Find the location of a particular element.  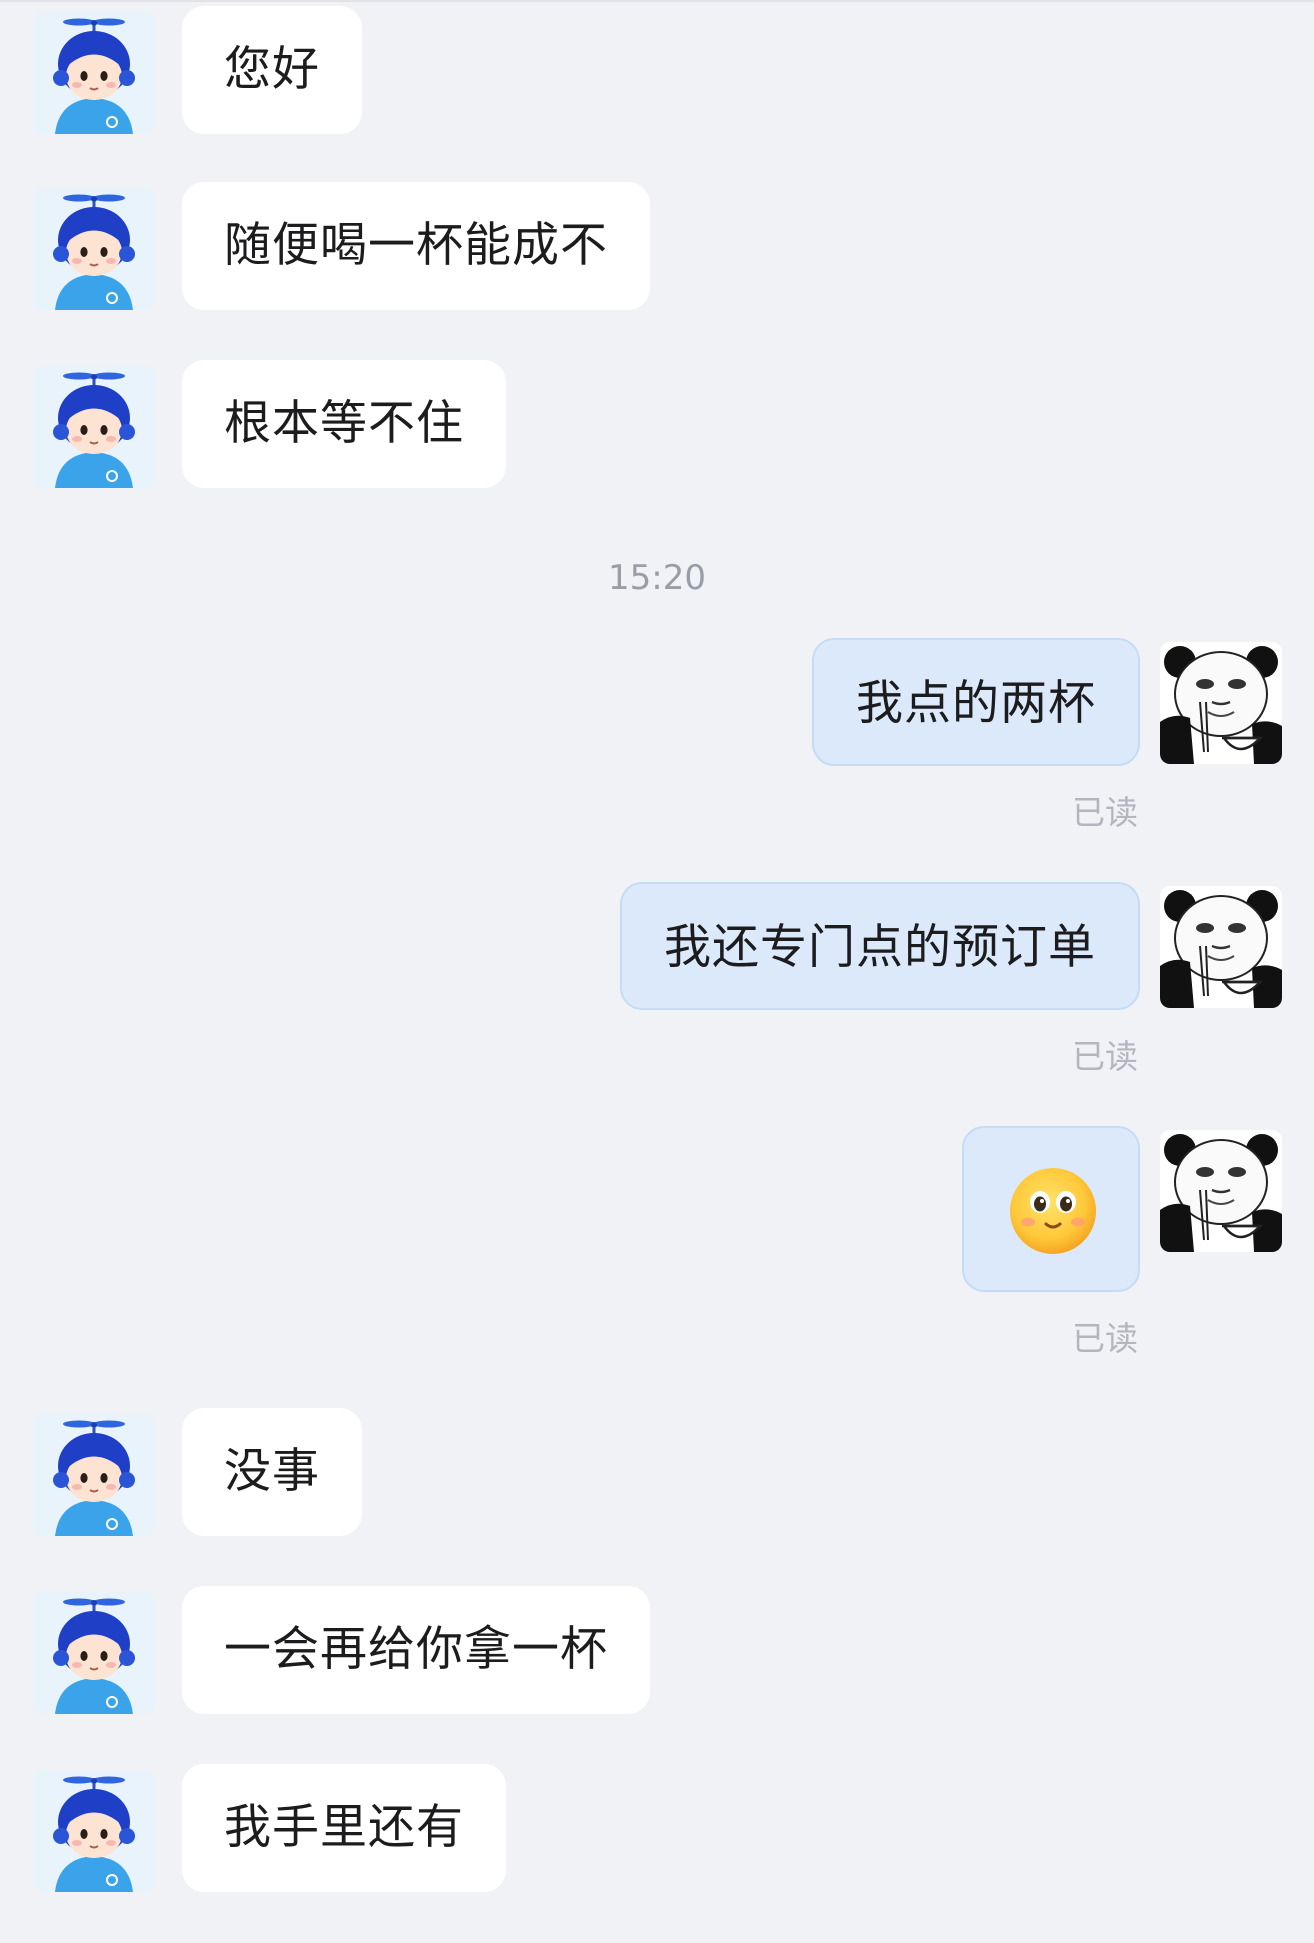

incoming-message-bubble: 您好 is located at coordinates (272, 70).